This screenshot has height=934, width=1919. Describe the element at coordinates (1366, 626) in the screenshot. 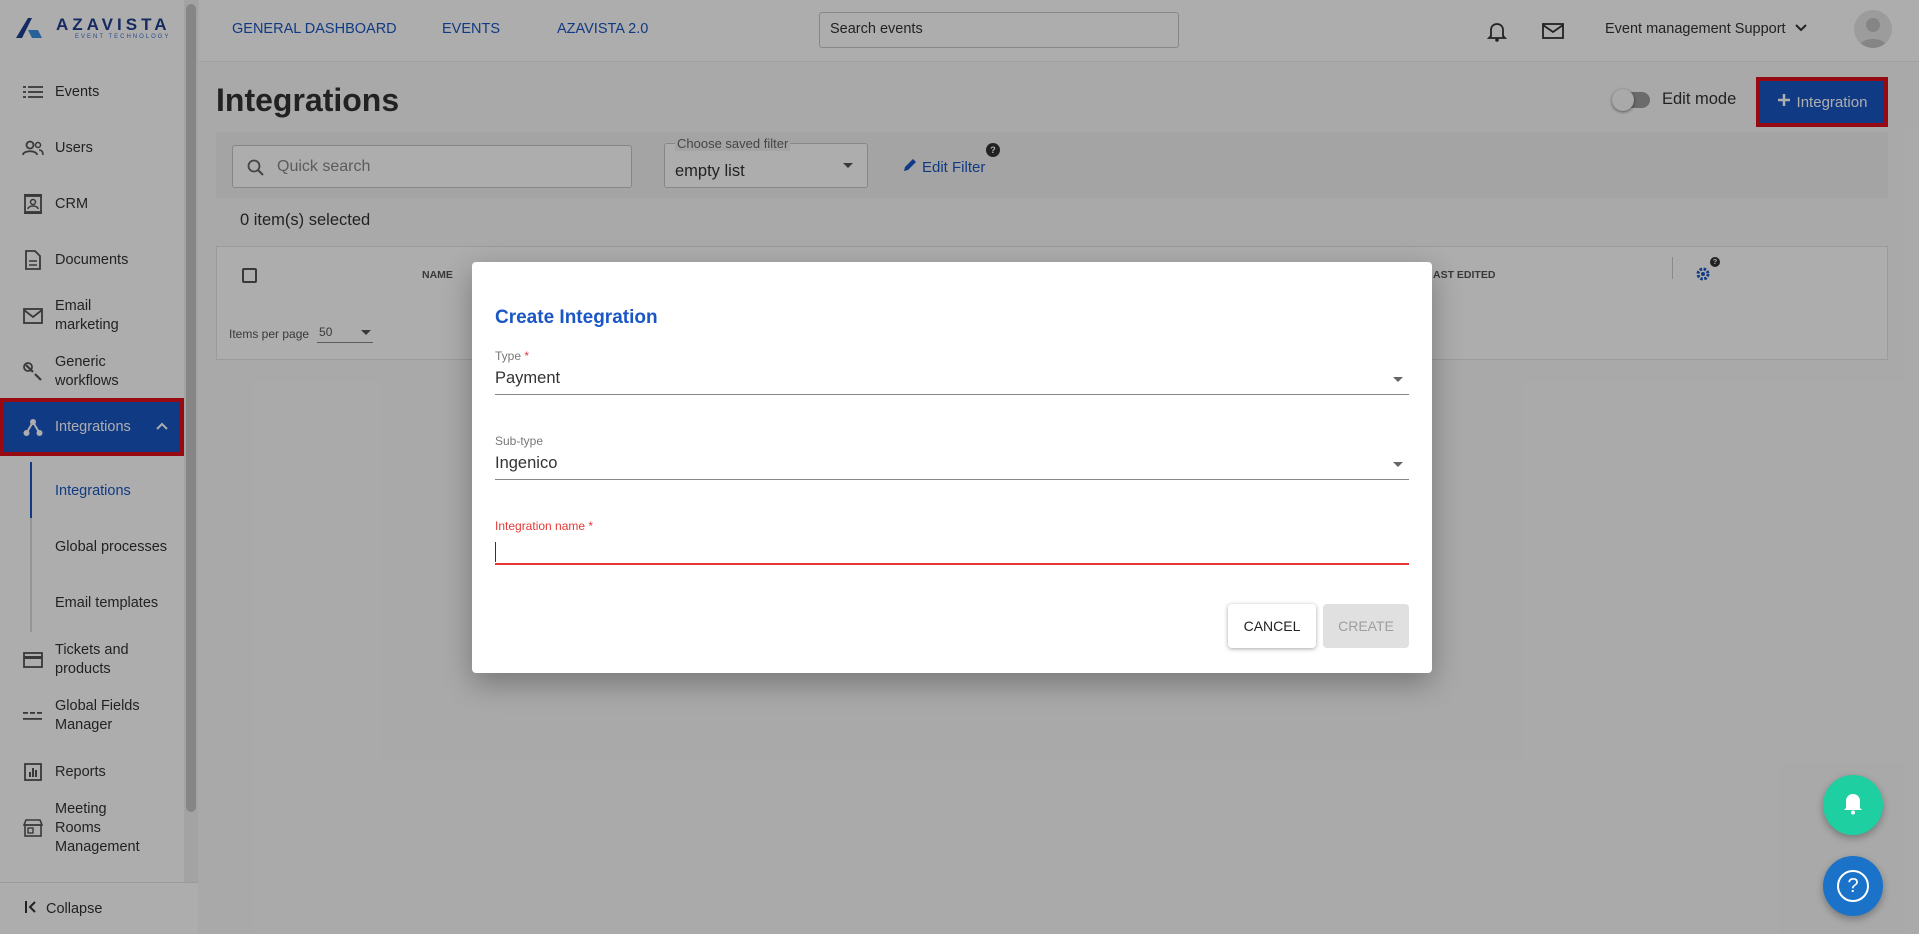

I see `create-button: CREATE` at that location.